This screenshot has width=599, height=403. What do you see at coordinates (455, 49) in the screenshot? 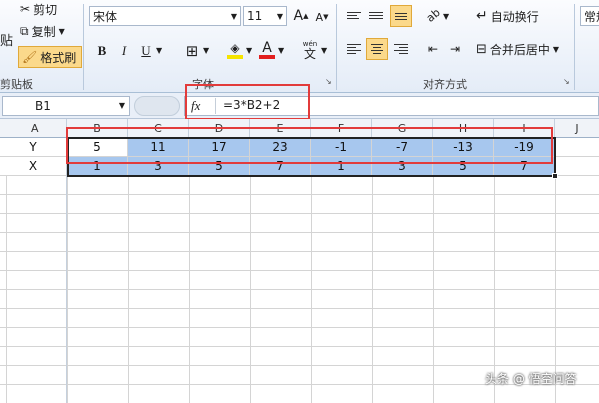
I see `increase-indent-icon: ⇥` at bounding box center [455, 49].